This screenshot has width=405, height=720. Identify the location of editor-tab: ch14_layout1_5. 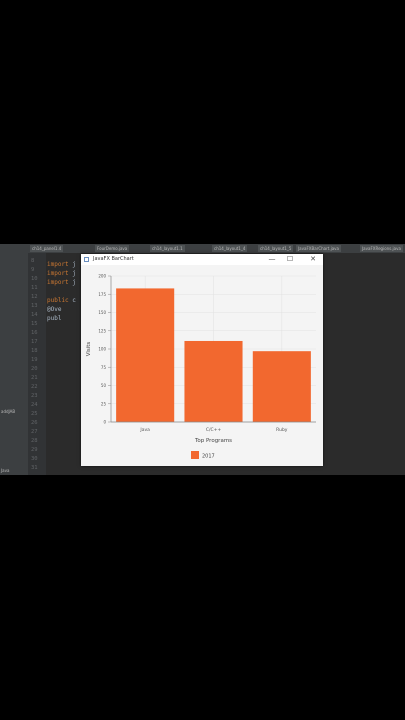
(276, 248).